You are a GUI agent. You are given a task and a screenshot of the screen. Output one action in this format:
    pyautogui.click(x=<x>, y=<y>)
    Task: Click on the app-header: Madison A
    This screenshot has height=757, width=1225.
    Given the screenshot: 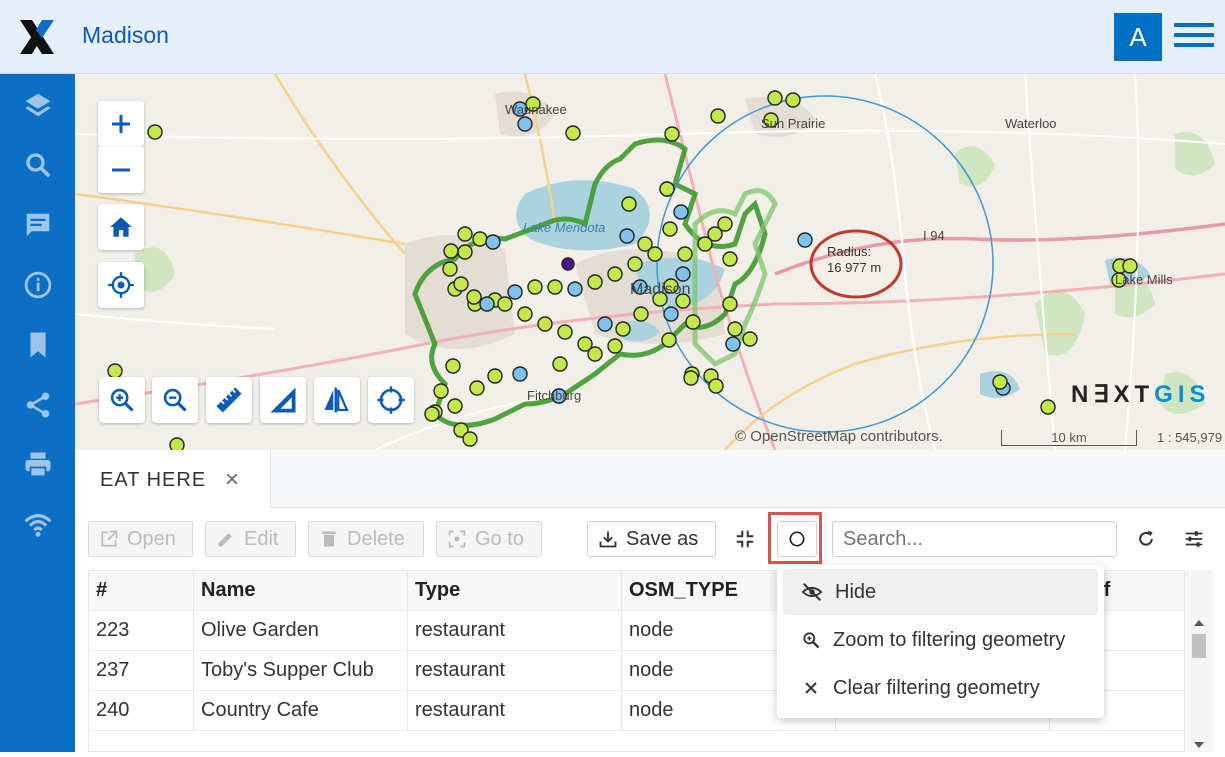 What is the action you would take?
    pyautogui.click(x=612, y=37)
    